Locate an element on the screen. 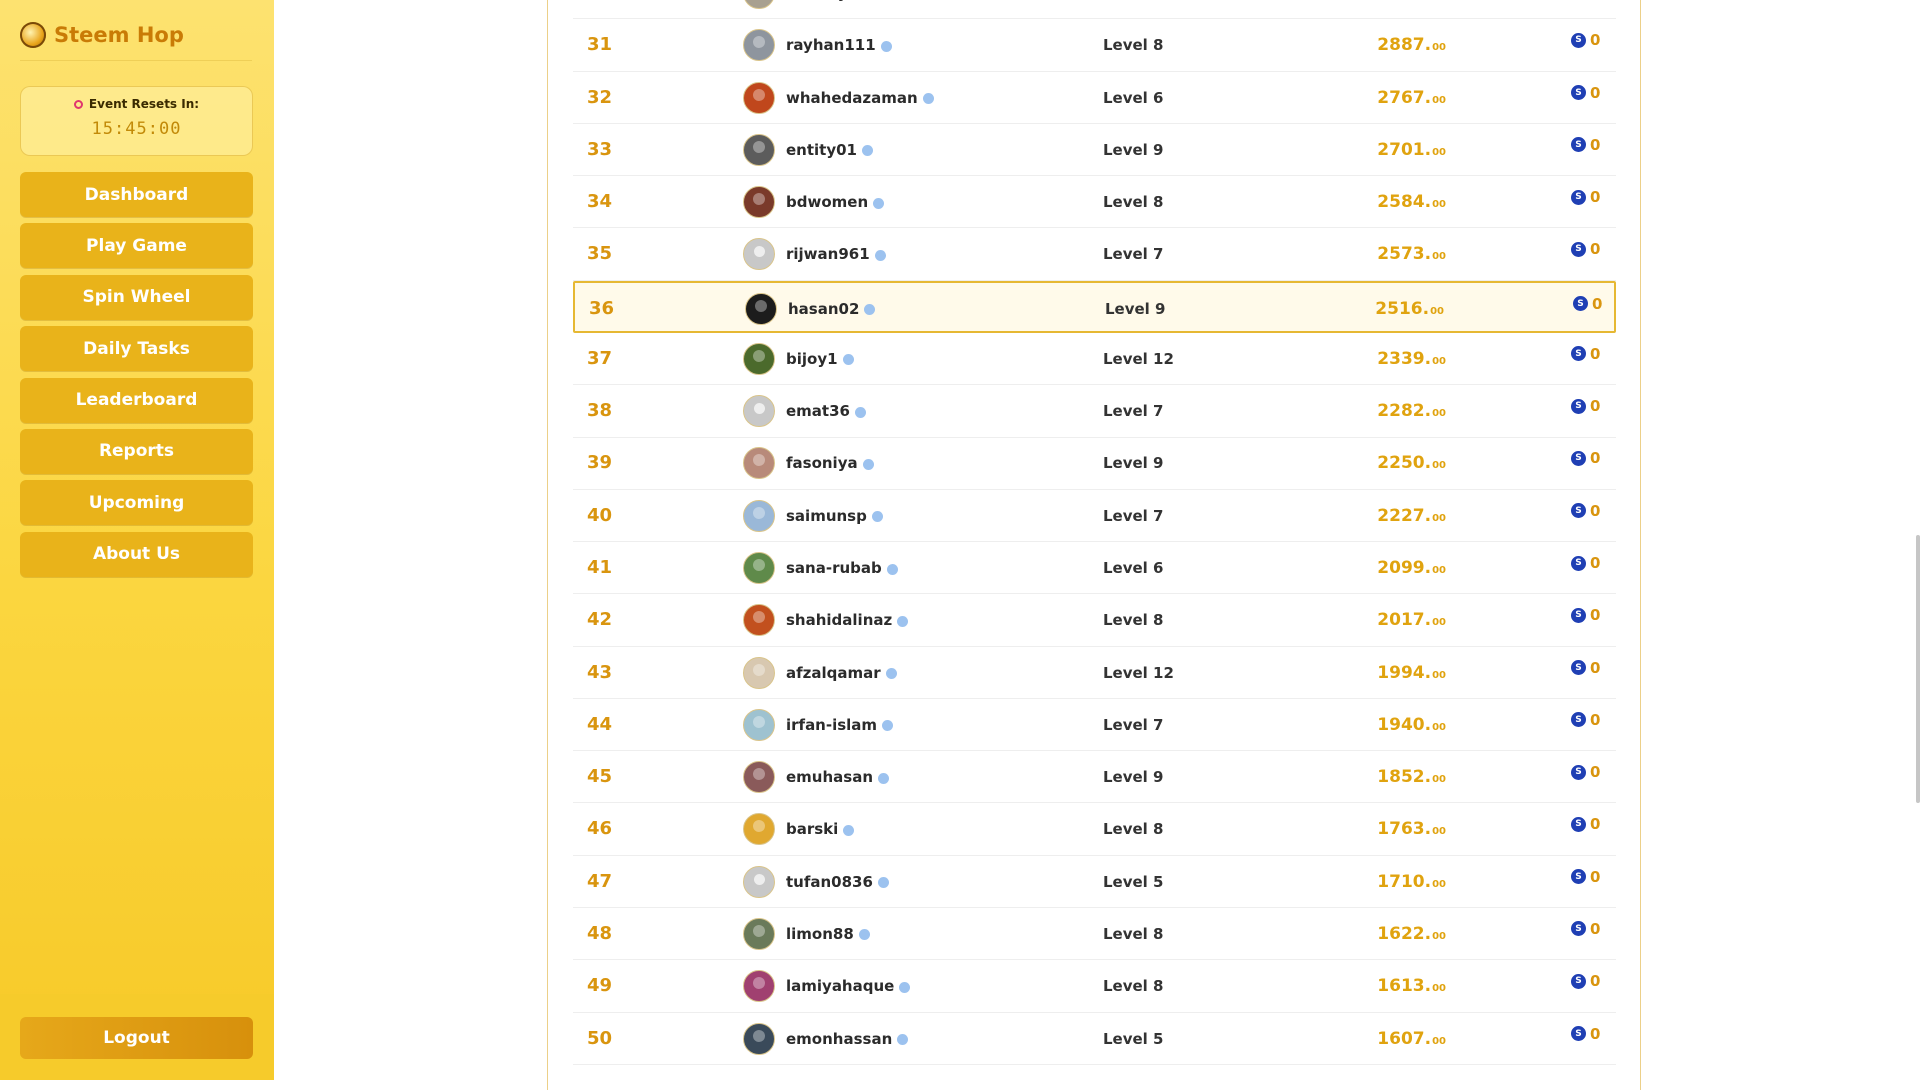 The height and width of the screenshot is (1090, 1920). username-link: rijwan961 is located at coordinates (836, 254).